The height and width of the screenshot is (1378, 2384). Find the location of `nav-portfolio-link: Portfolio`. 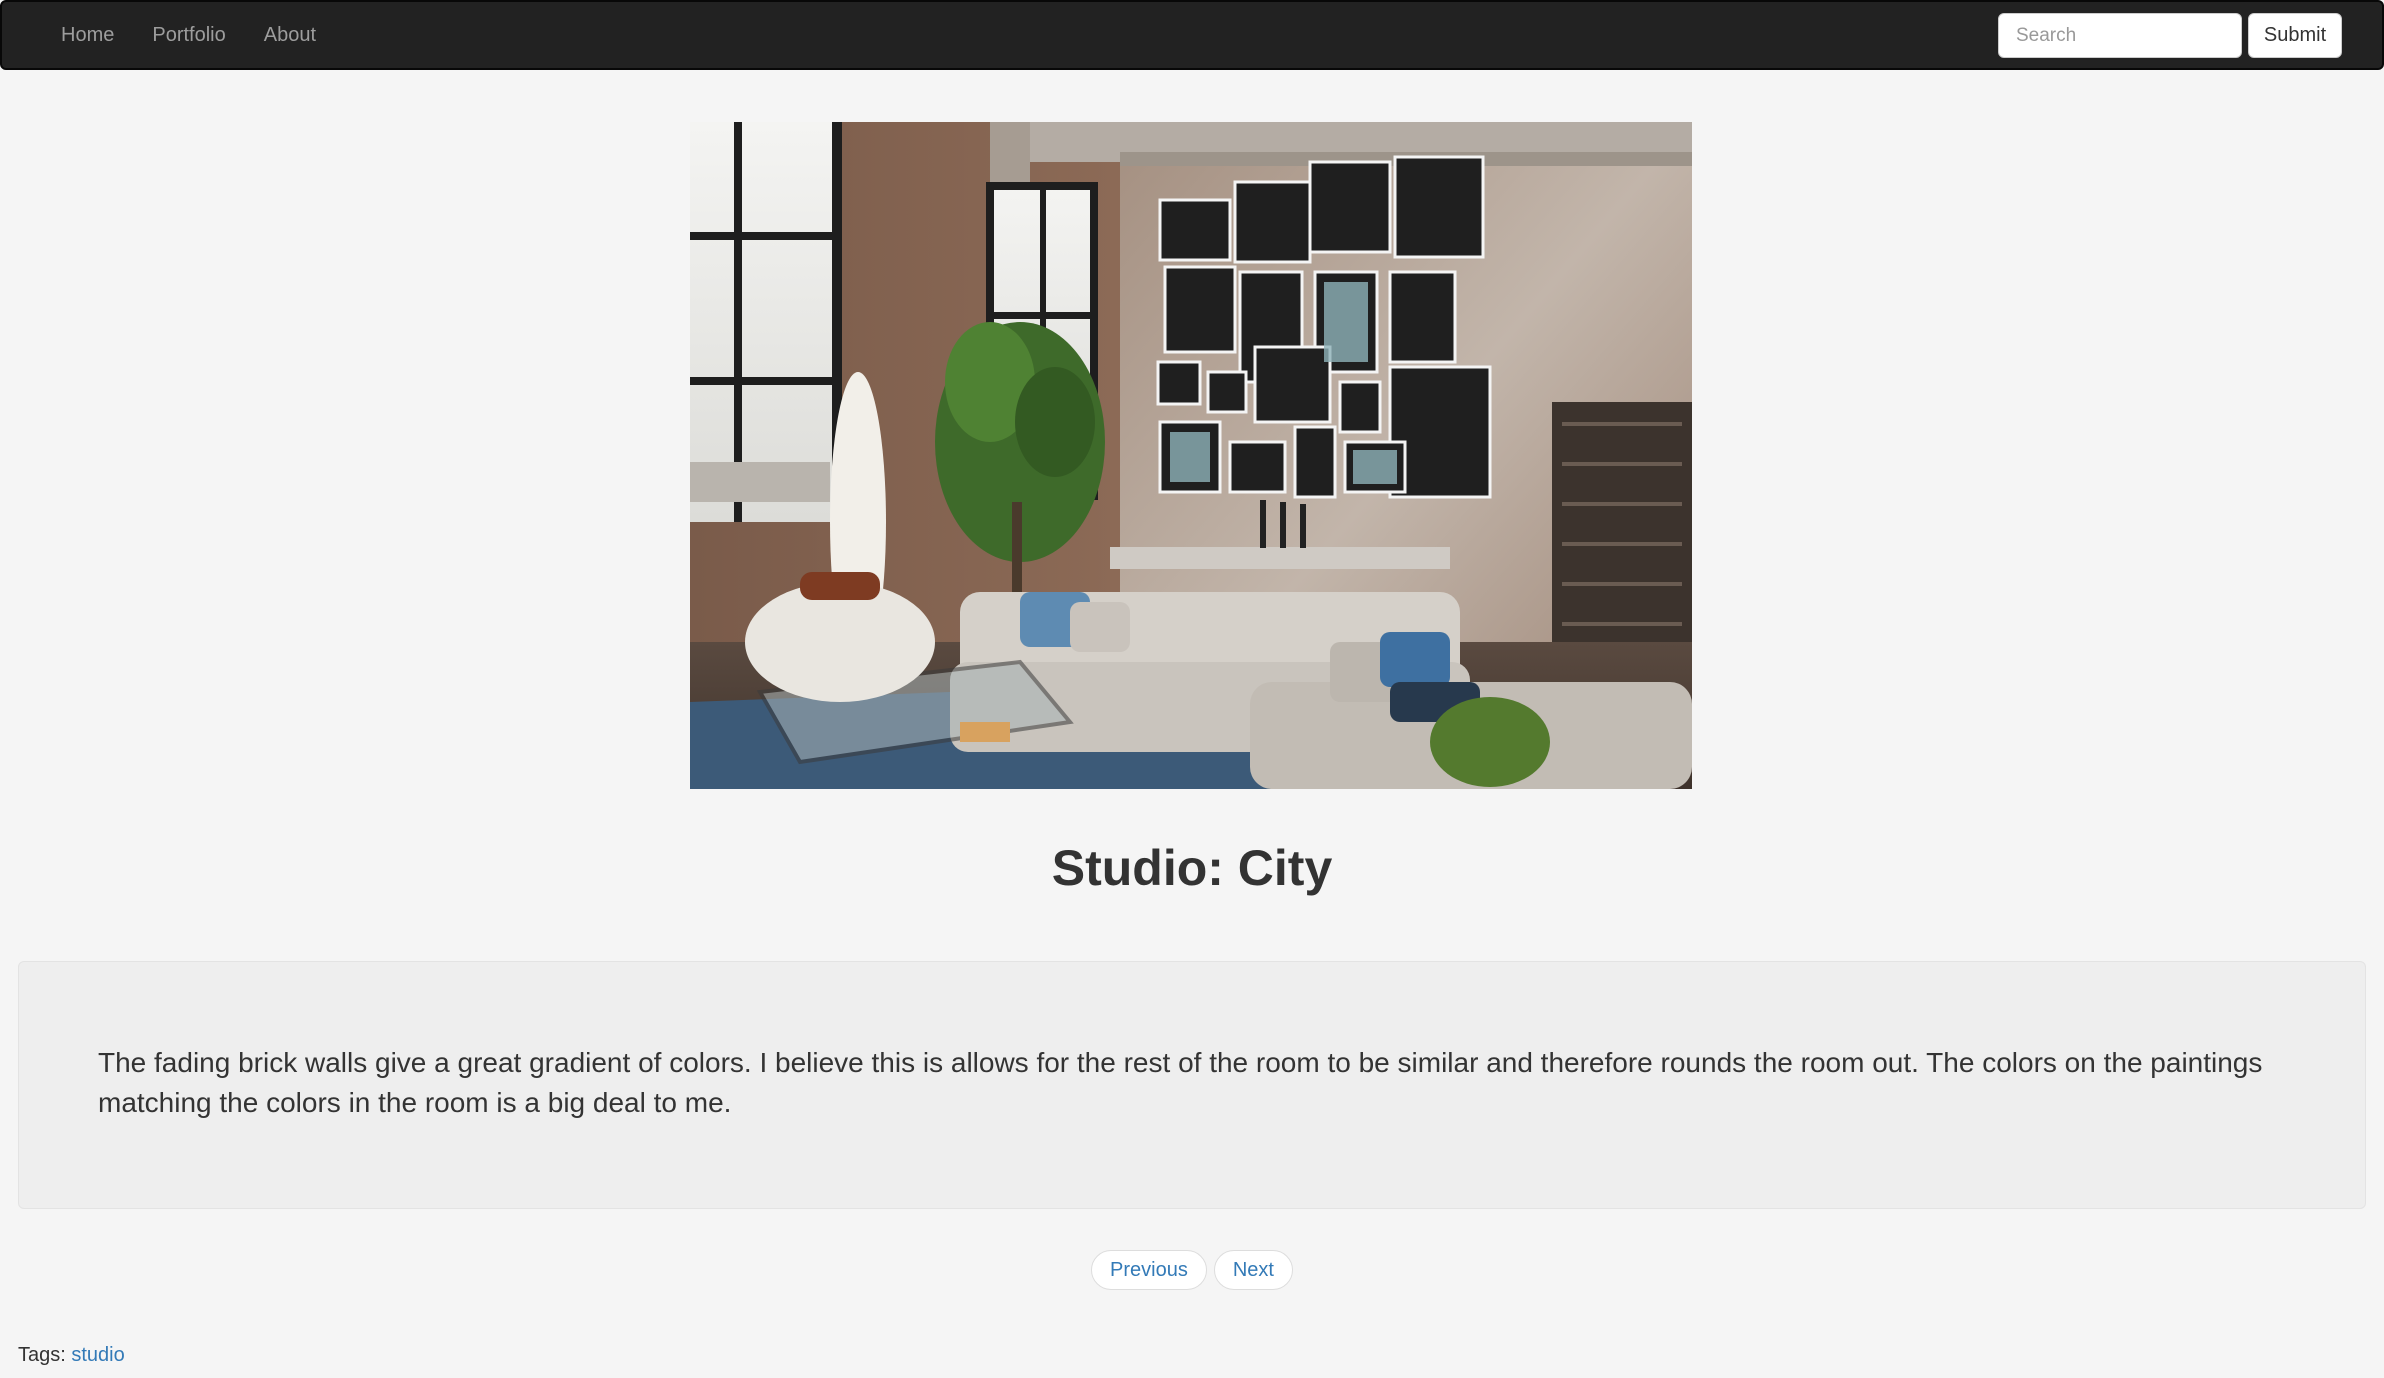

nav-portfolio-link: Portfolio is located at coordinates (188, 35).